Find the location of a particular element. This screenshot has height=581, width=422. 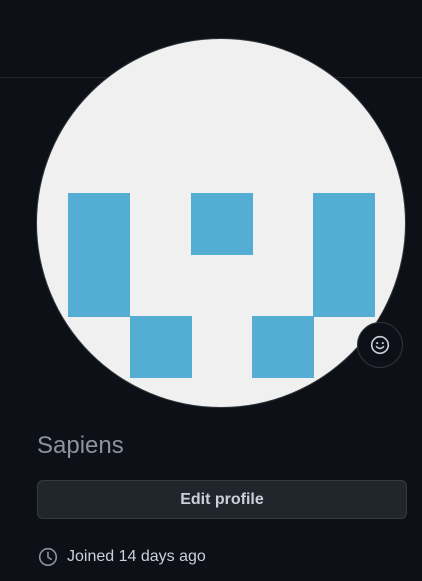

joined-info: Joined 14 days ago is located at coordinates (121, 557).